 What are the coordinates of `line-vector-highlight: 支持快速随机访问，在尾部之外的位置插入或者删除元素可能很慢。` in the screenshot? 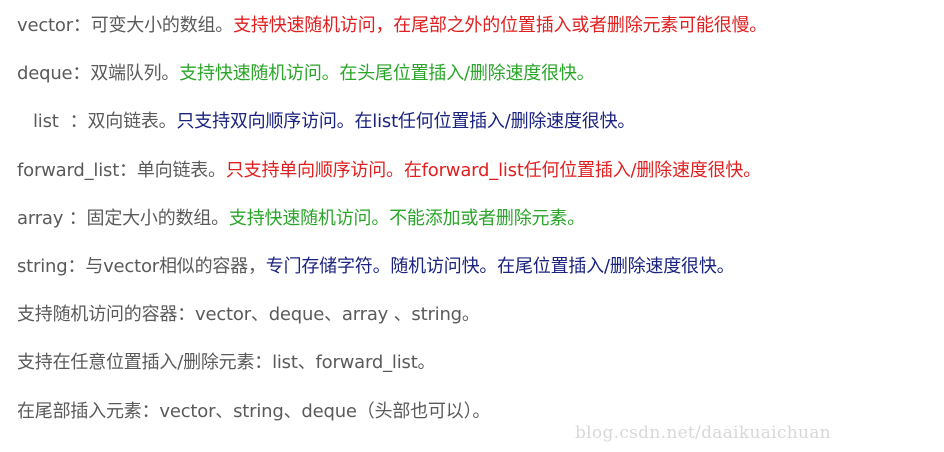 It's located at (500, 25).